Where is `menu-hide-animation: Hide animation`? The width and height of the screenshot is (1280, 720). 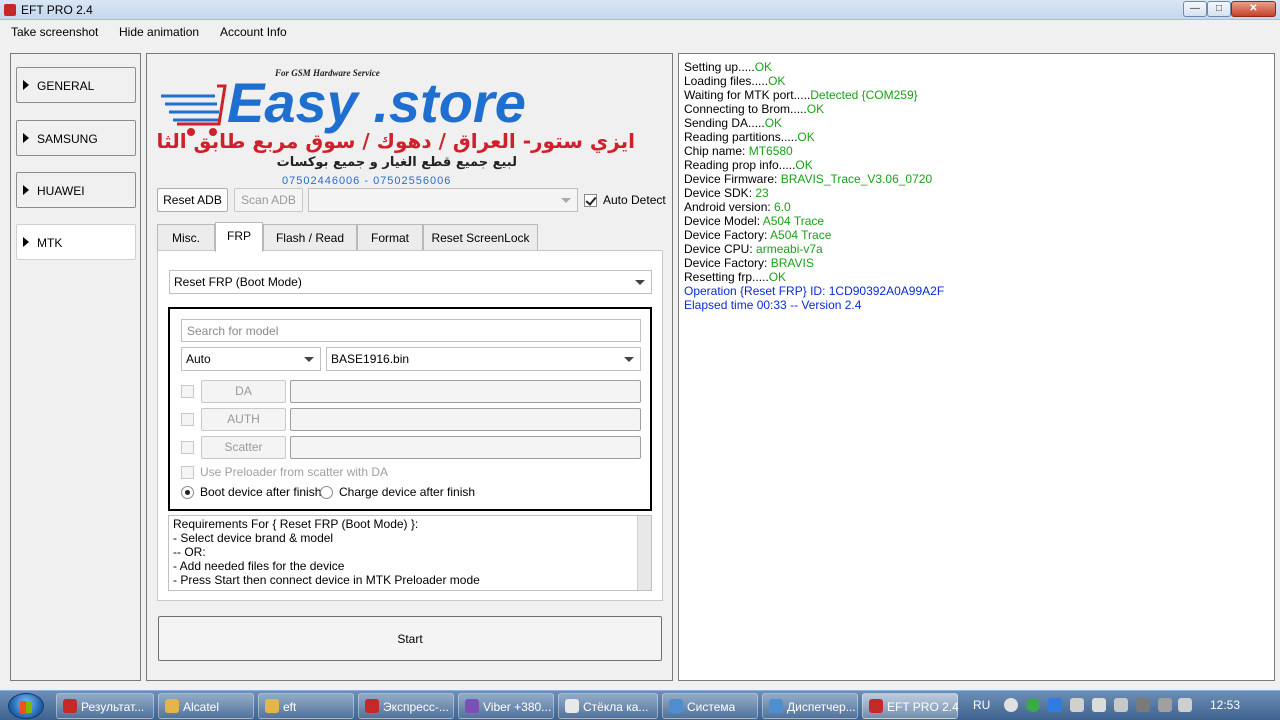 menu-hide-animation: Hide animation is located at coordinates (159, 32).